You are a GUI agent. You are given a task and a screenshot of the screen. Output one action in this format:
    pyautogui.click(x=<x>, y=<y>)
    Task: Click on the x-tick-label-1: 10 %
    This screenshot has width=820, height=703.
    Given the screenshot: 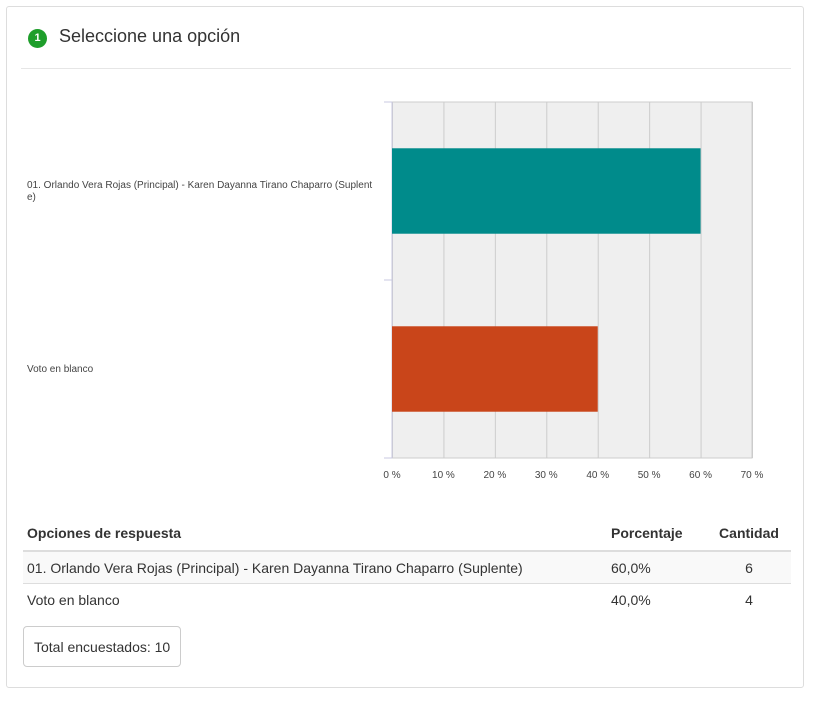 What is the action you would take?
    pyautogui.click(x=443, y=475)
    